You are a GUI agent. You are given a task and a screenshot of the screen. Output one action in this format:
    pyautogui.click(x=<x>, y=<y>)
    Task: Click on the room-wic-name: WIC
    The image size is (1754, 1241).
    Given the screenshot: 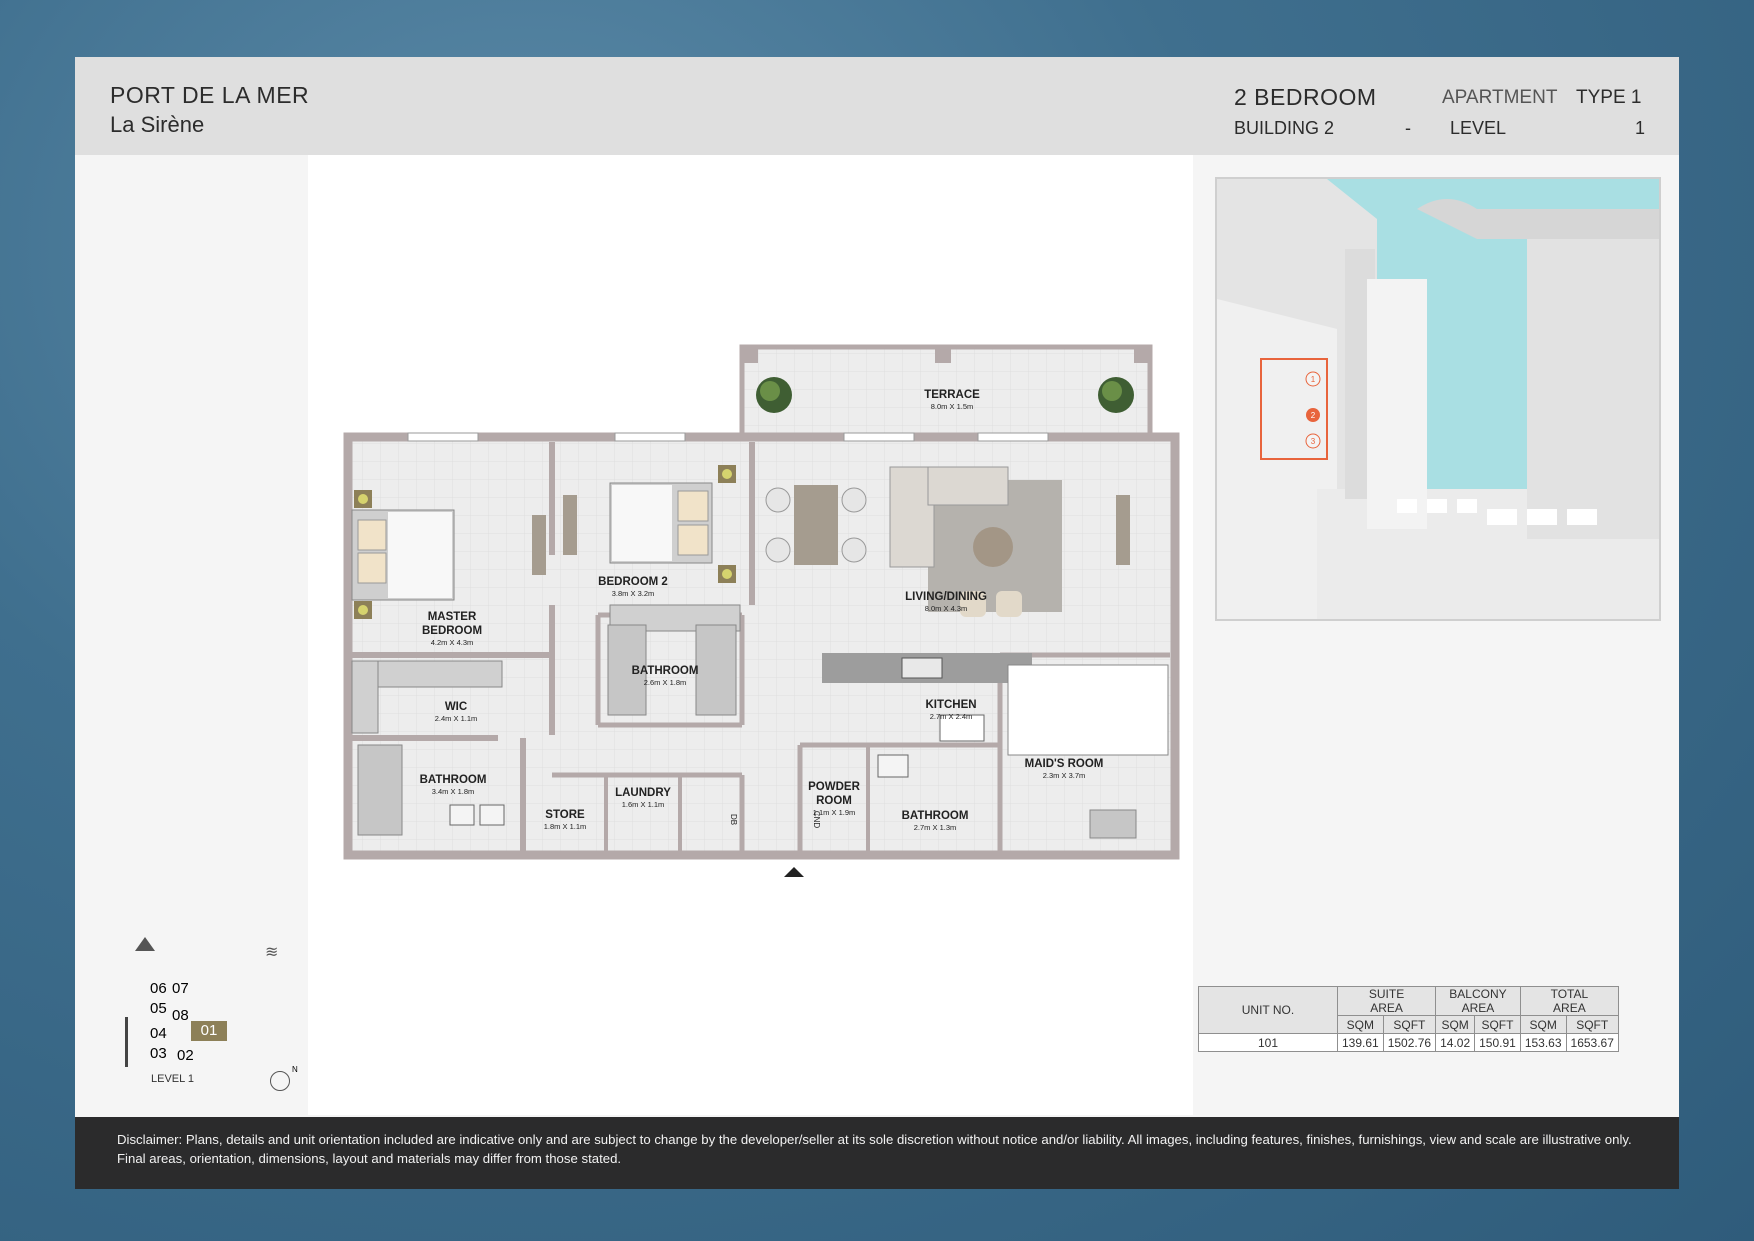 What is the action you would take?
    pyautogui.click(x=456, y=707)
    